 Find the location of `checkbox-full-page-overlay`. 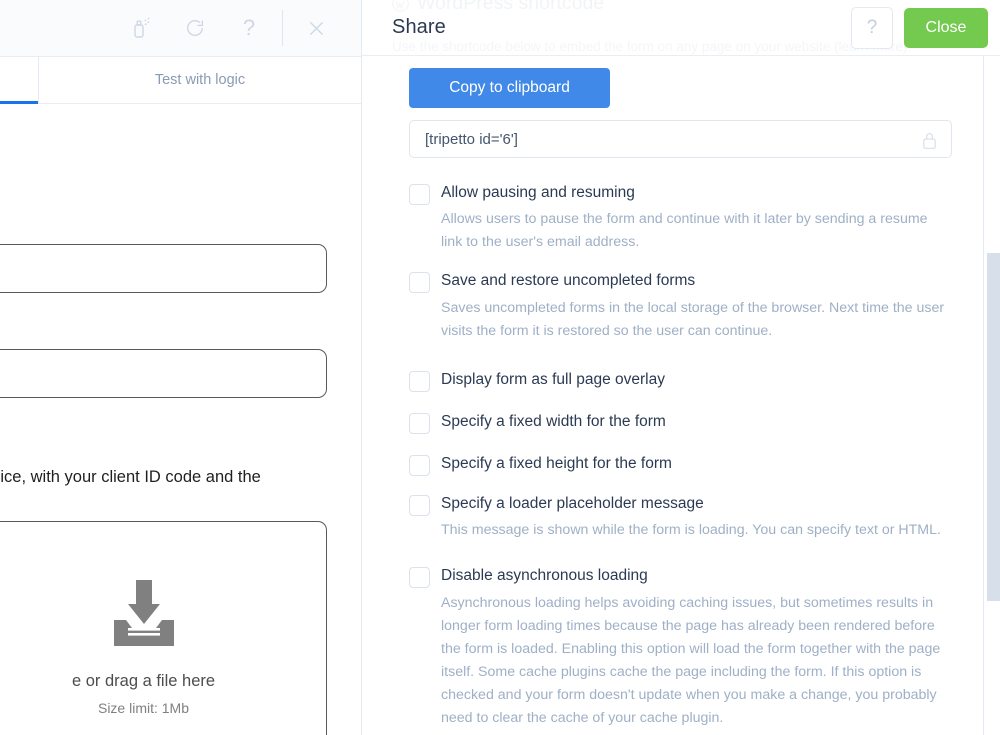

checkbox-full-page-overlay is located at coordinates (419, 381).